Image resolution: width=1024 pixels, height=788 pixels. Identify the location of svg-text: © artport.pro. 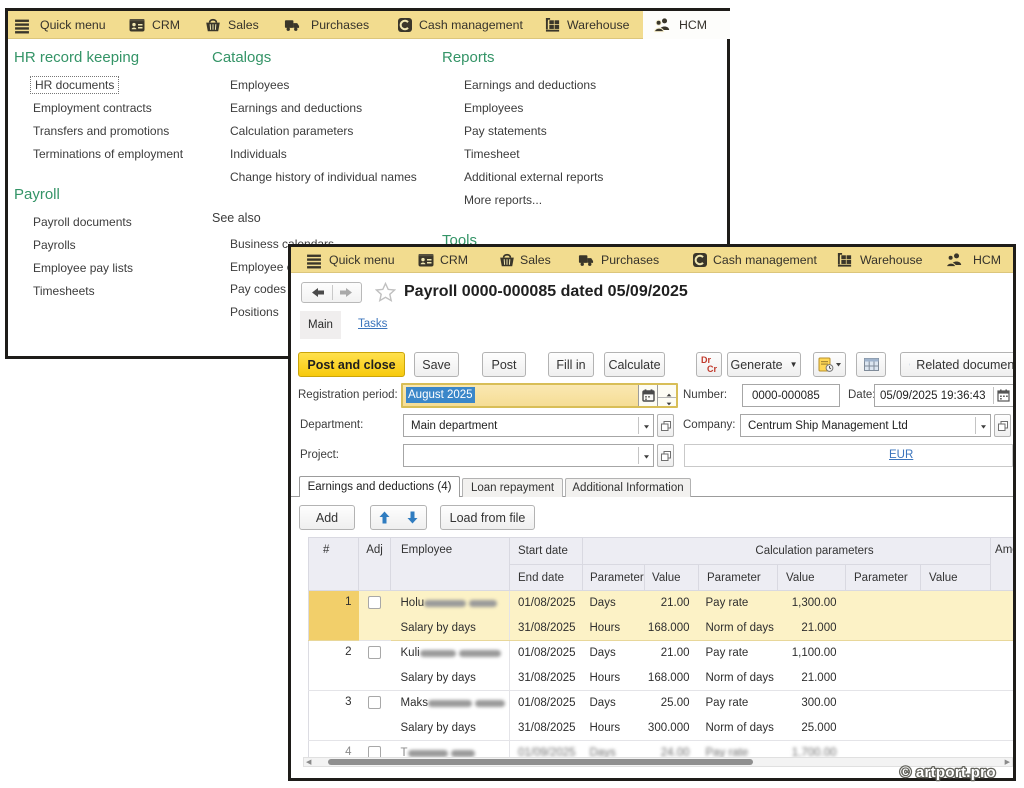
(948, 772).